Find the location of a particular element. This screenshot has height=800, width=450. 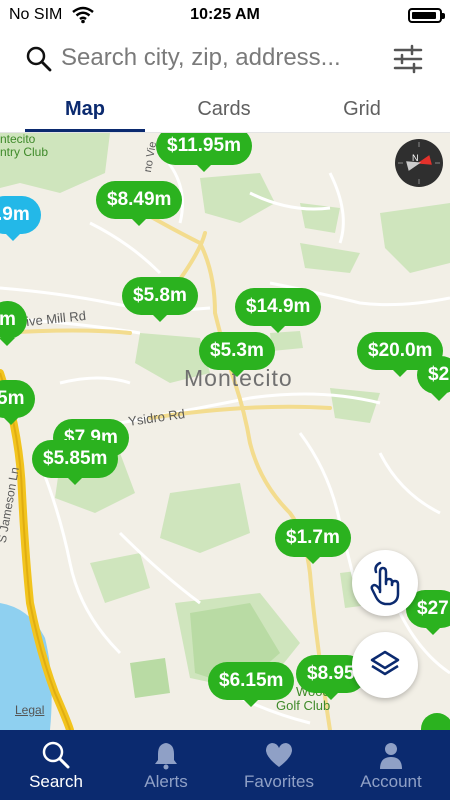

nav-favorites: Favorites is located at coordinates (279, 765).